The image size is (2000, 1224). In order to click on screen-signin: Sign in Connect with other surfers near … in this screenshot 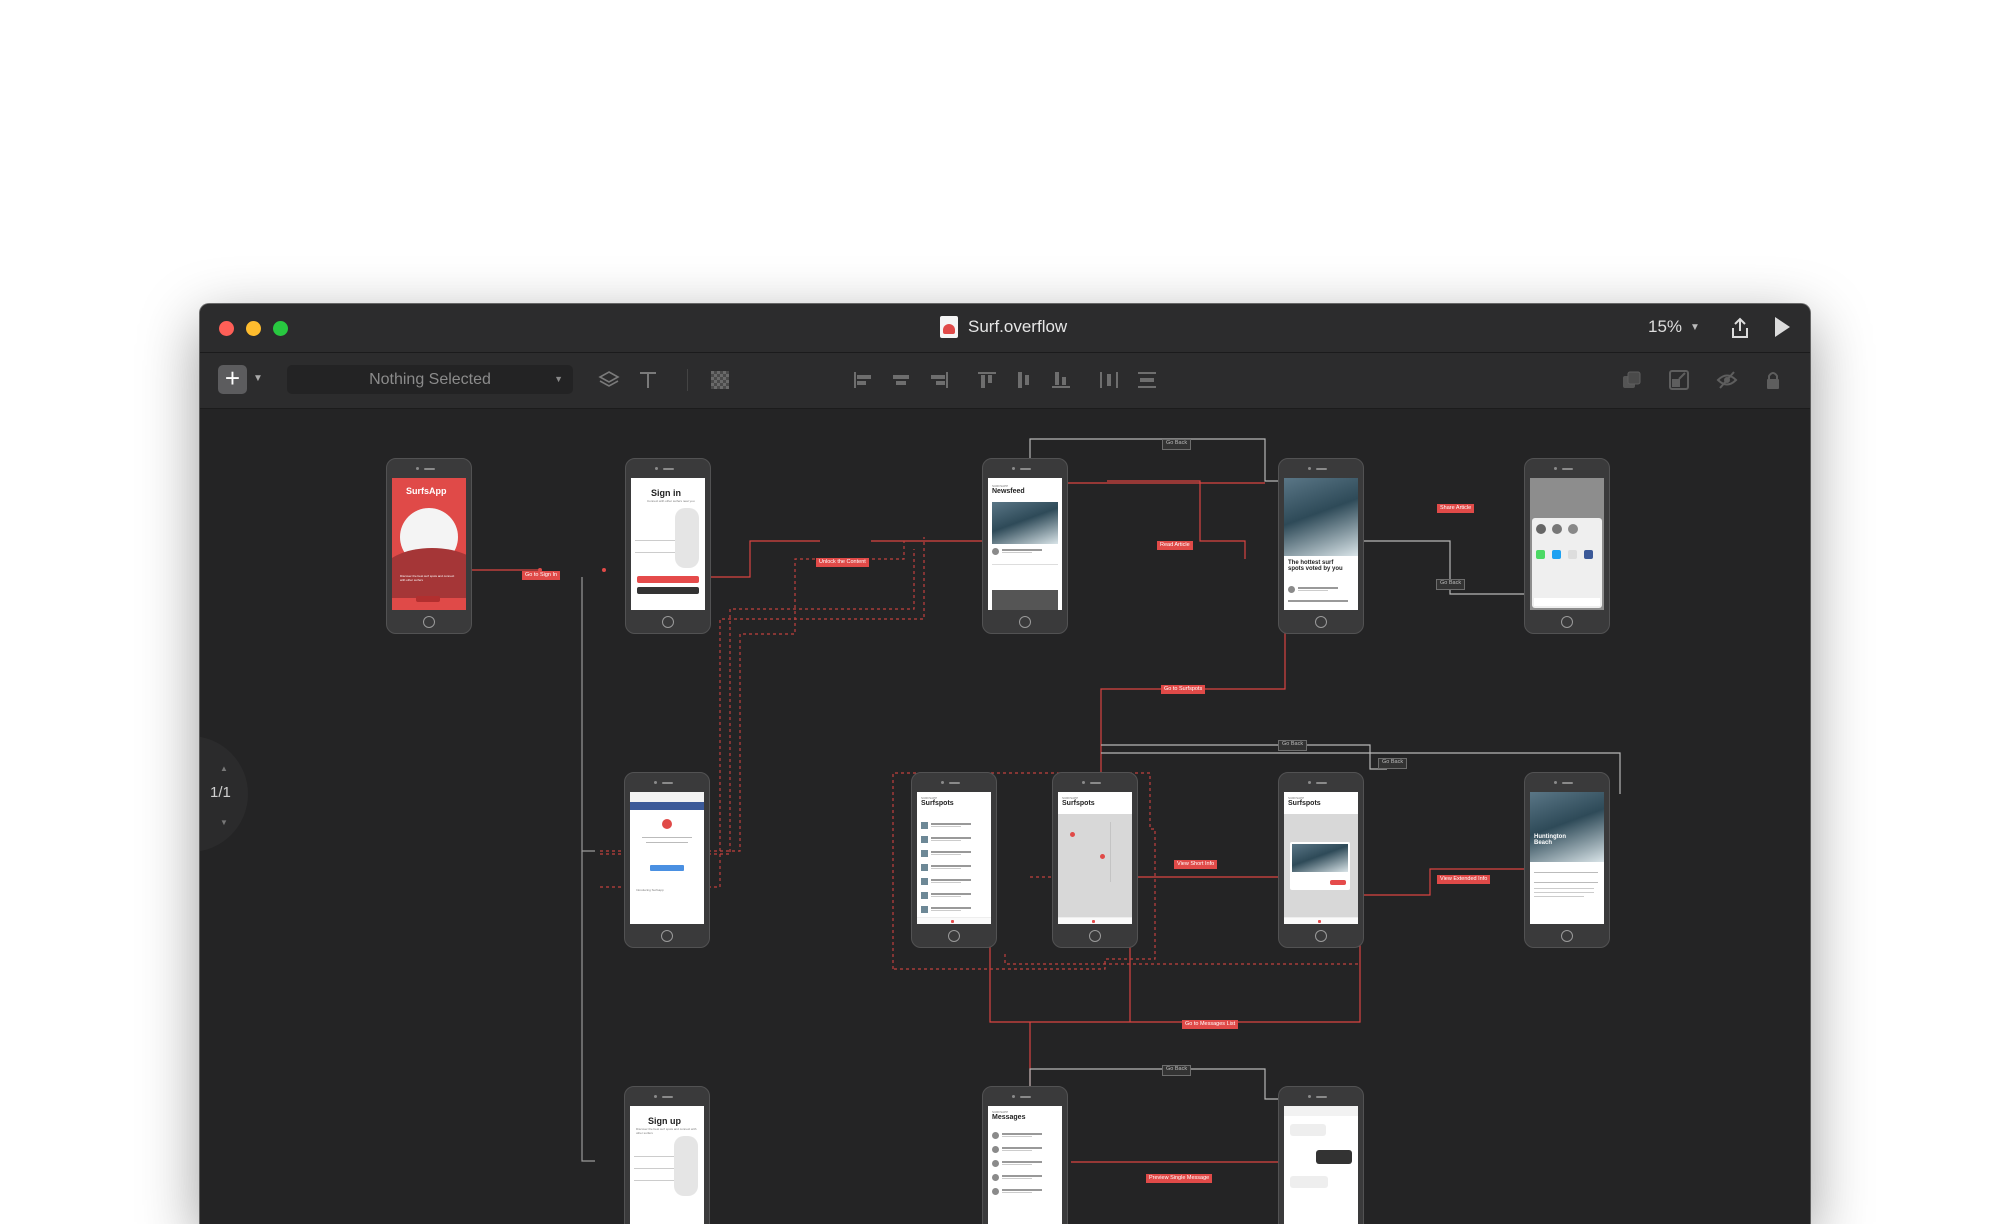, I will do `click(668, 546)`.